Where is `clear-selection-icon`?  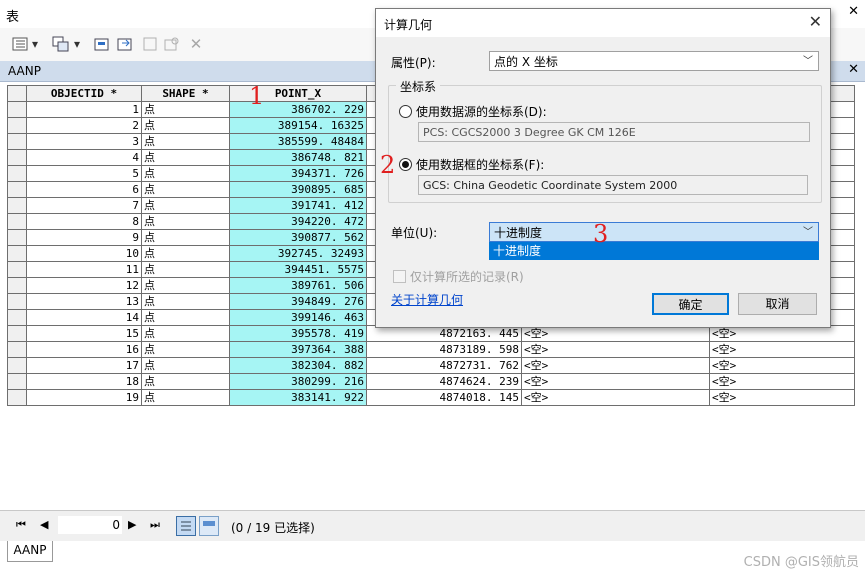
clear-selection-icon is located at coordinates (150, 44).